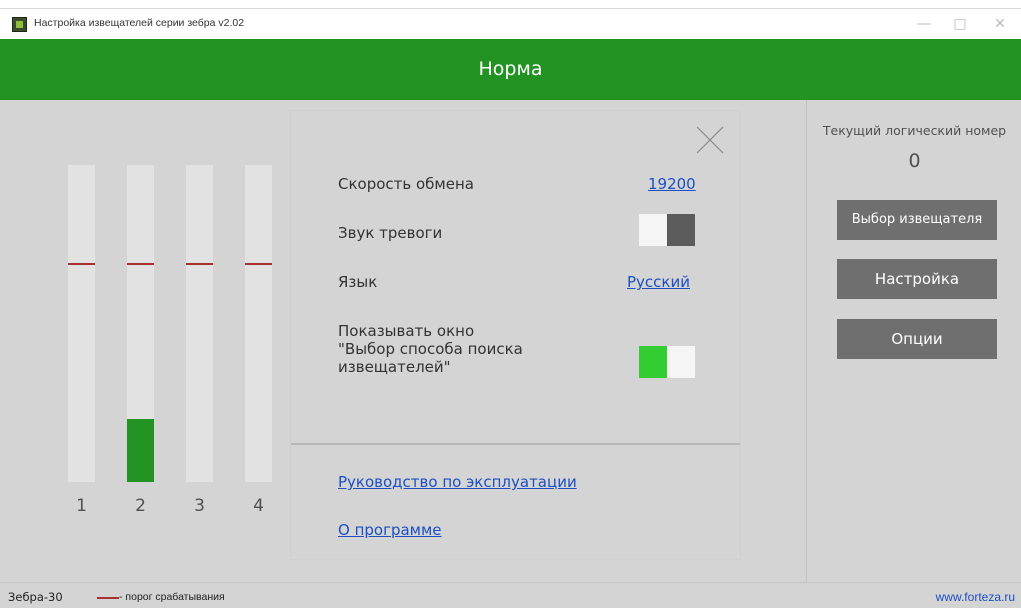 This screenshot has width=1021, height=608. Describe the element at coordinates (140, 450) in the screenshot. I see `meter-fill` at that location.